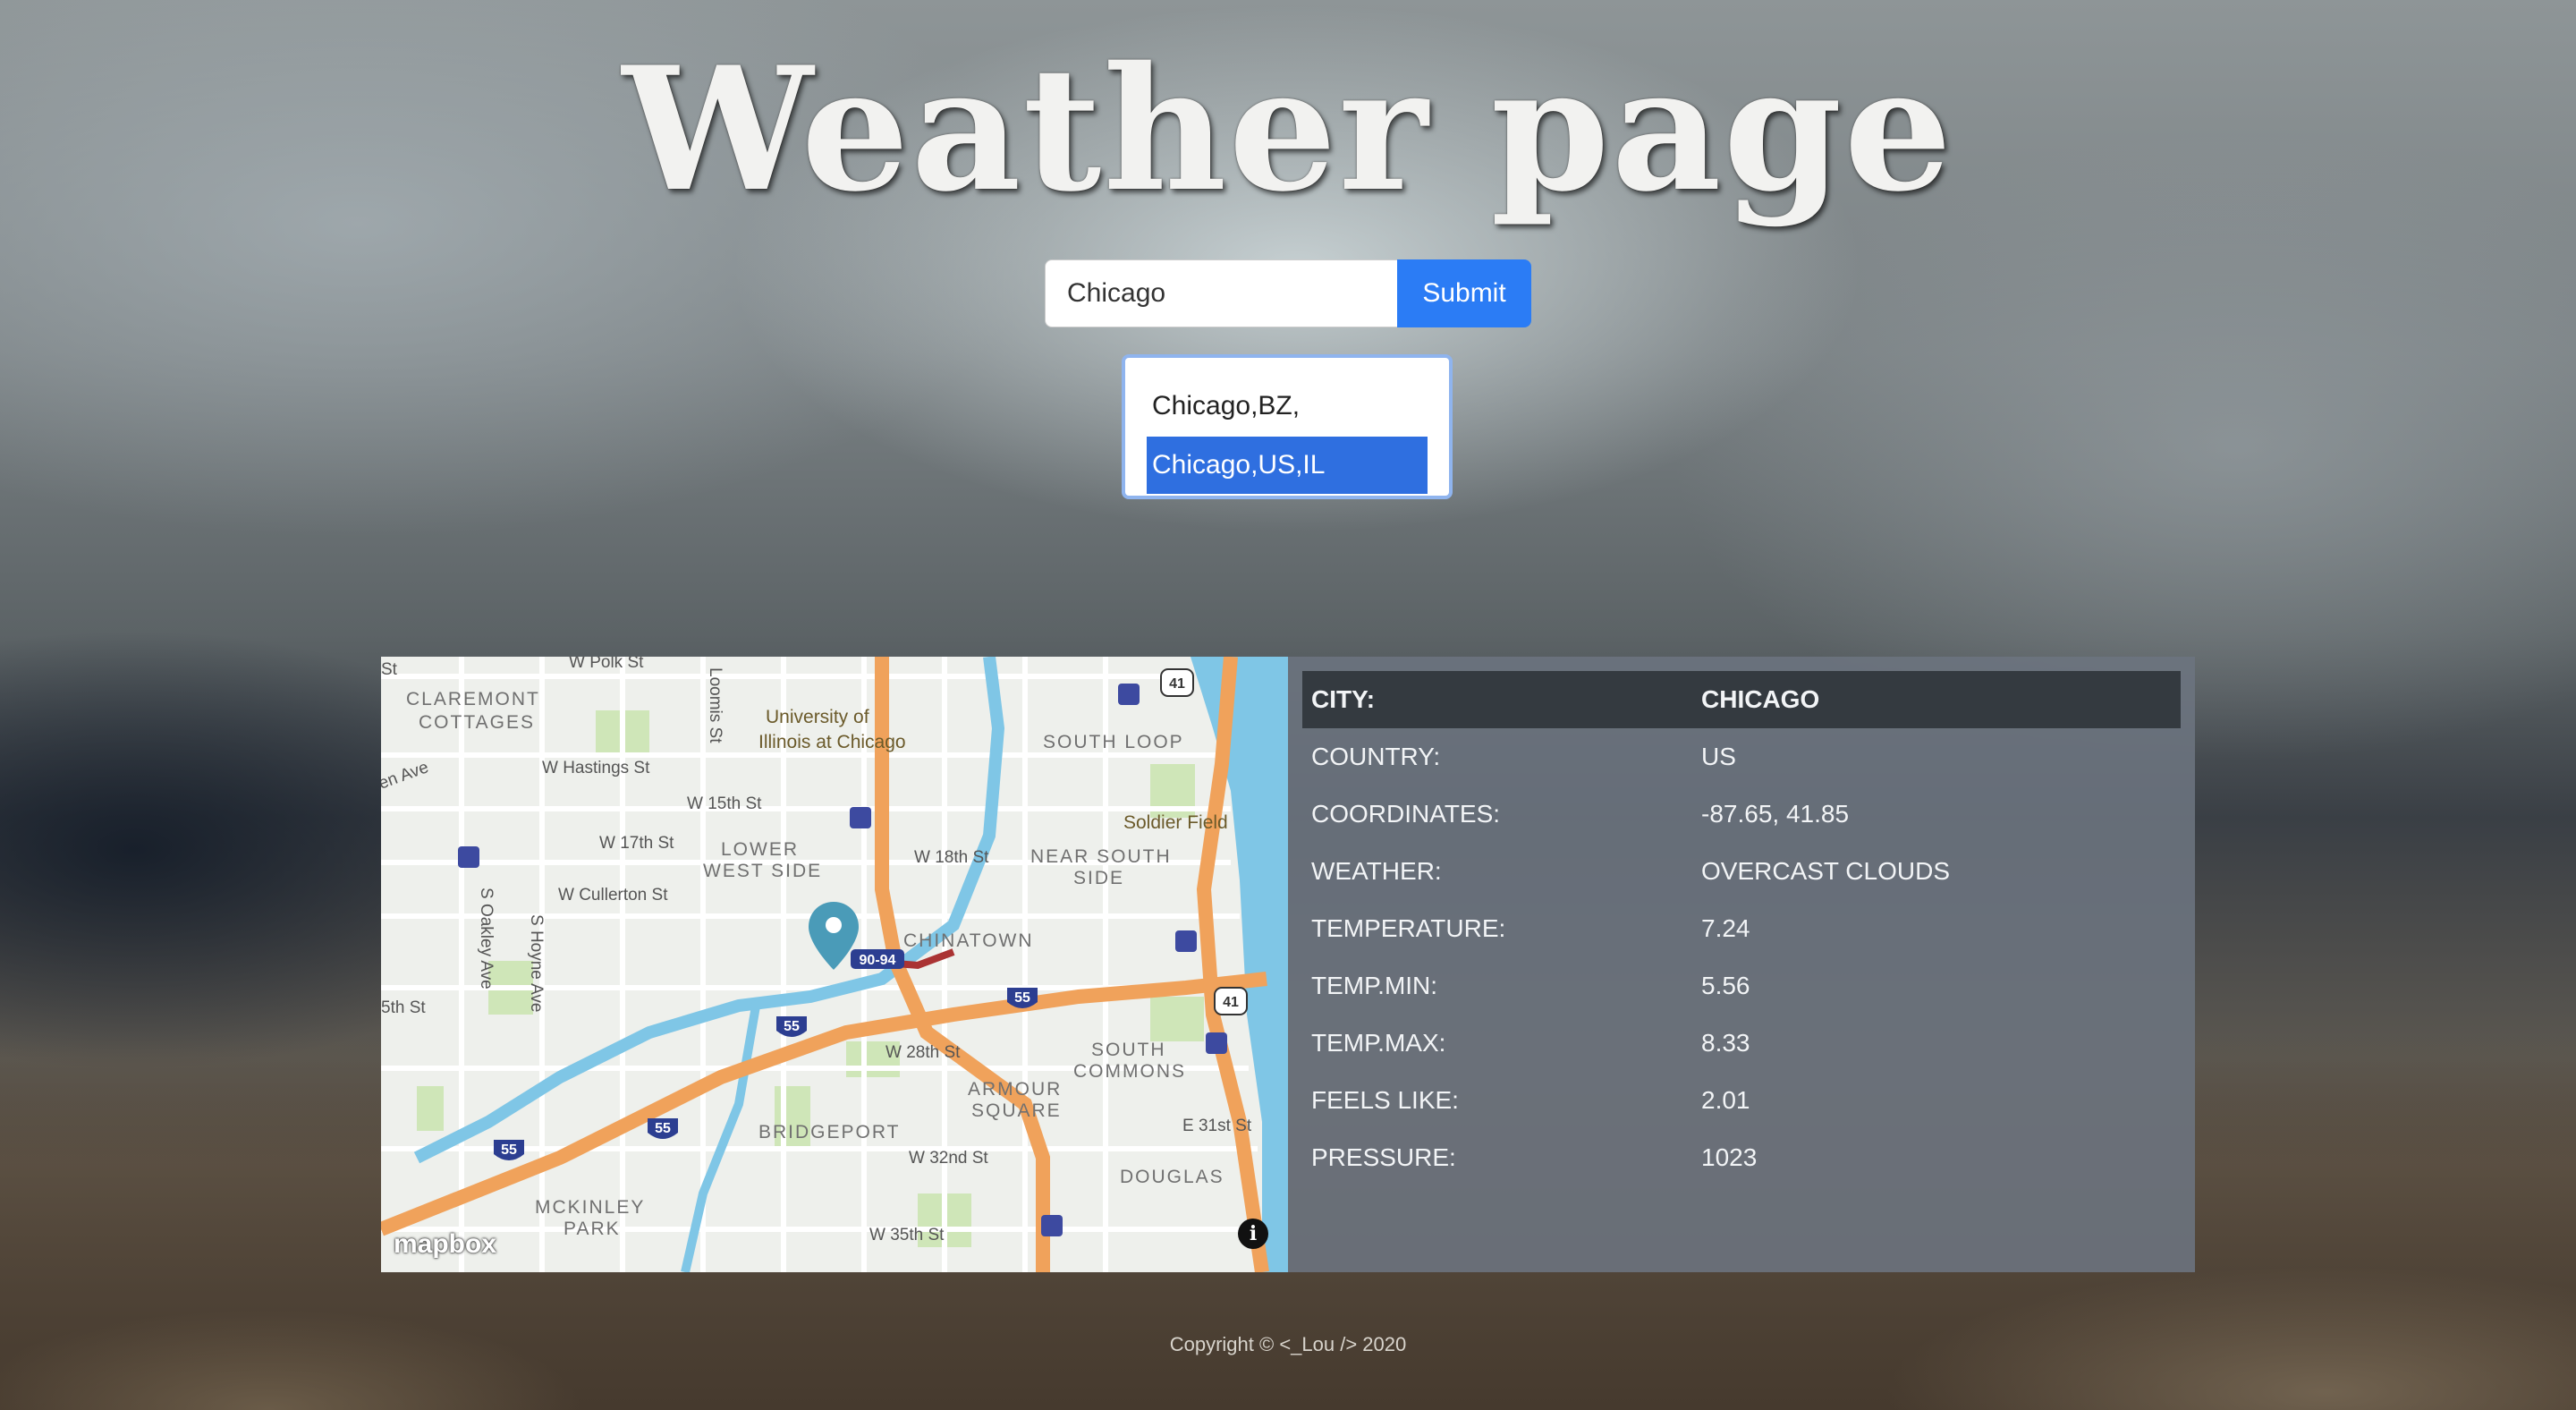  Describe the element at coordinates (1098, 878) in the screenshot. I see `map-label: SIDE` at that location.